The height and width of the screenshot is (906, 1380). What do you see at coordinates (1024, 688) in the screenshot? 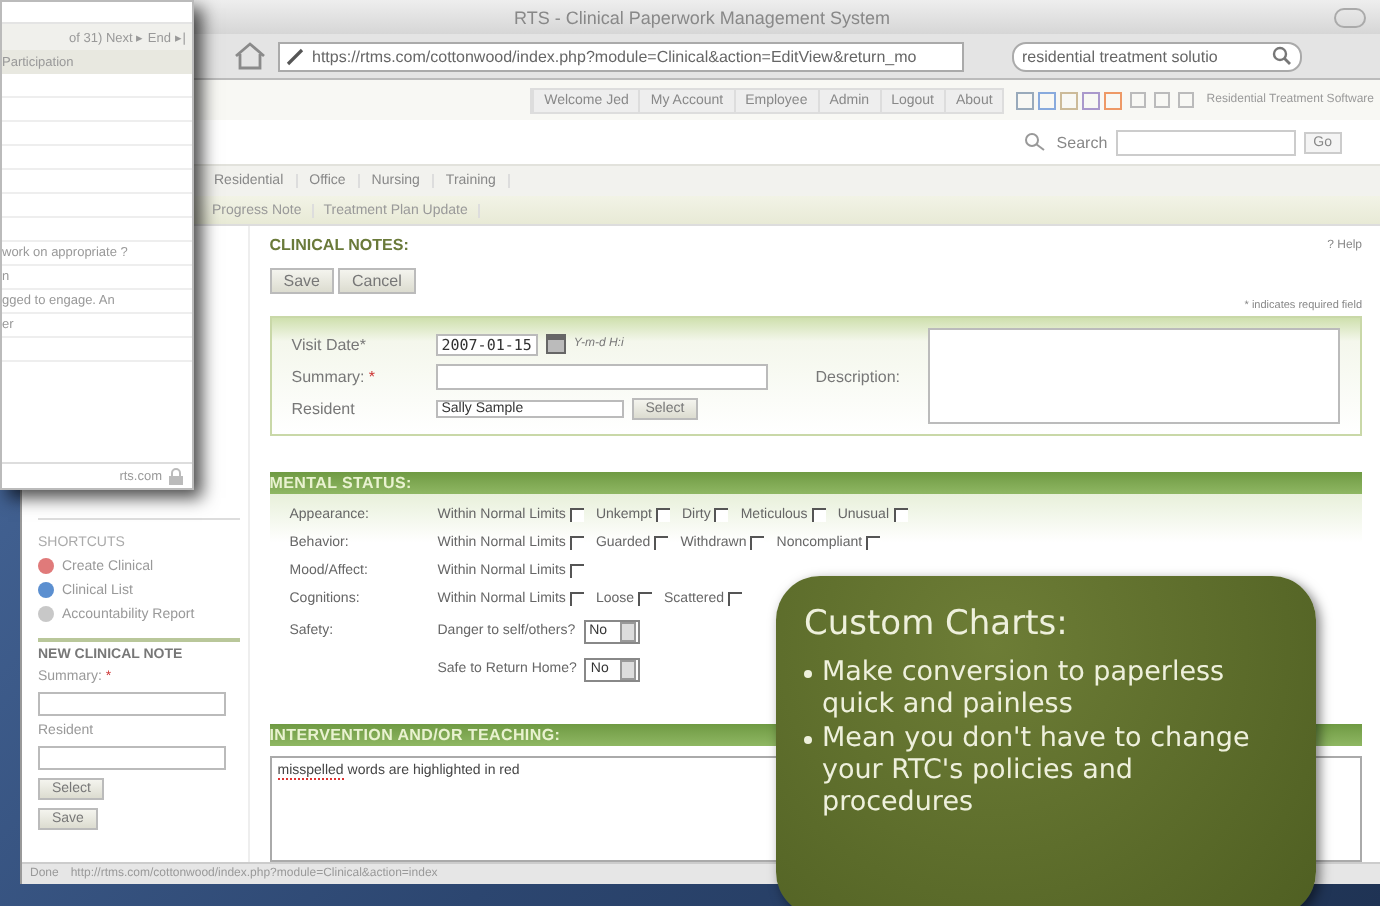
I see `callout-text: Make conversion to paperless quick and painless` at bounding box center [1024, 688].